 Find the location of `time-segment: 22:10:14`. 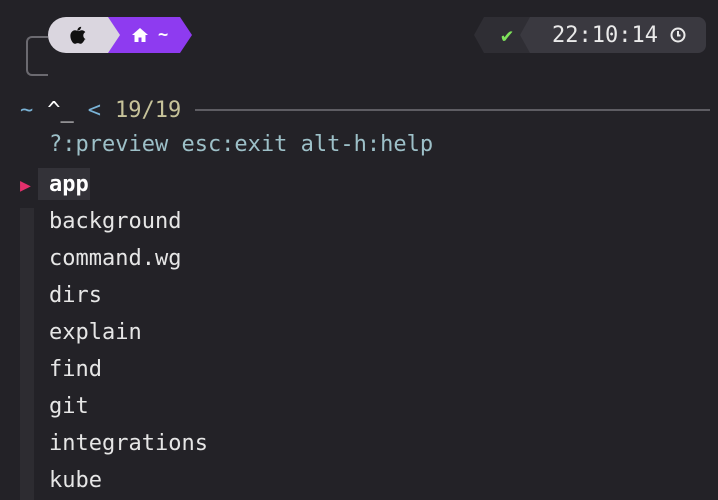

time-segment: 22:10:14 is located at coordinates (613, 35).